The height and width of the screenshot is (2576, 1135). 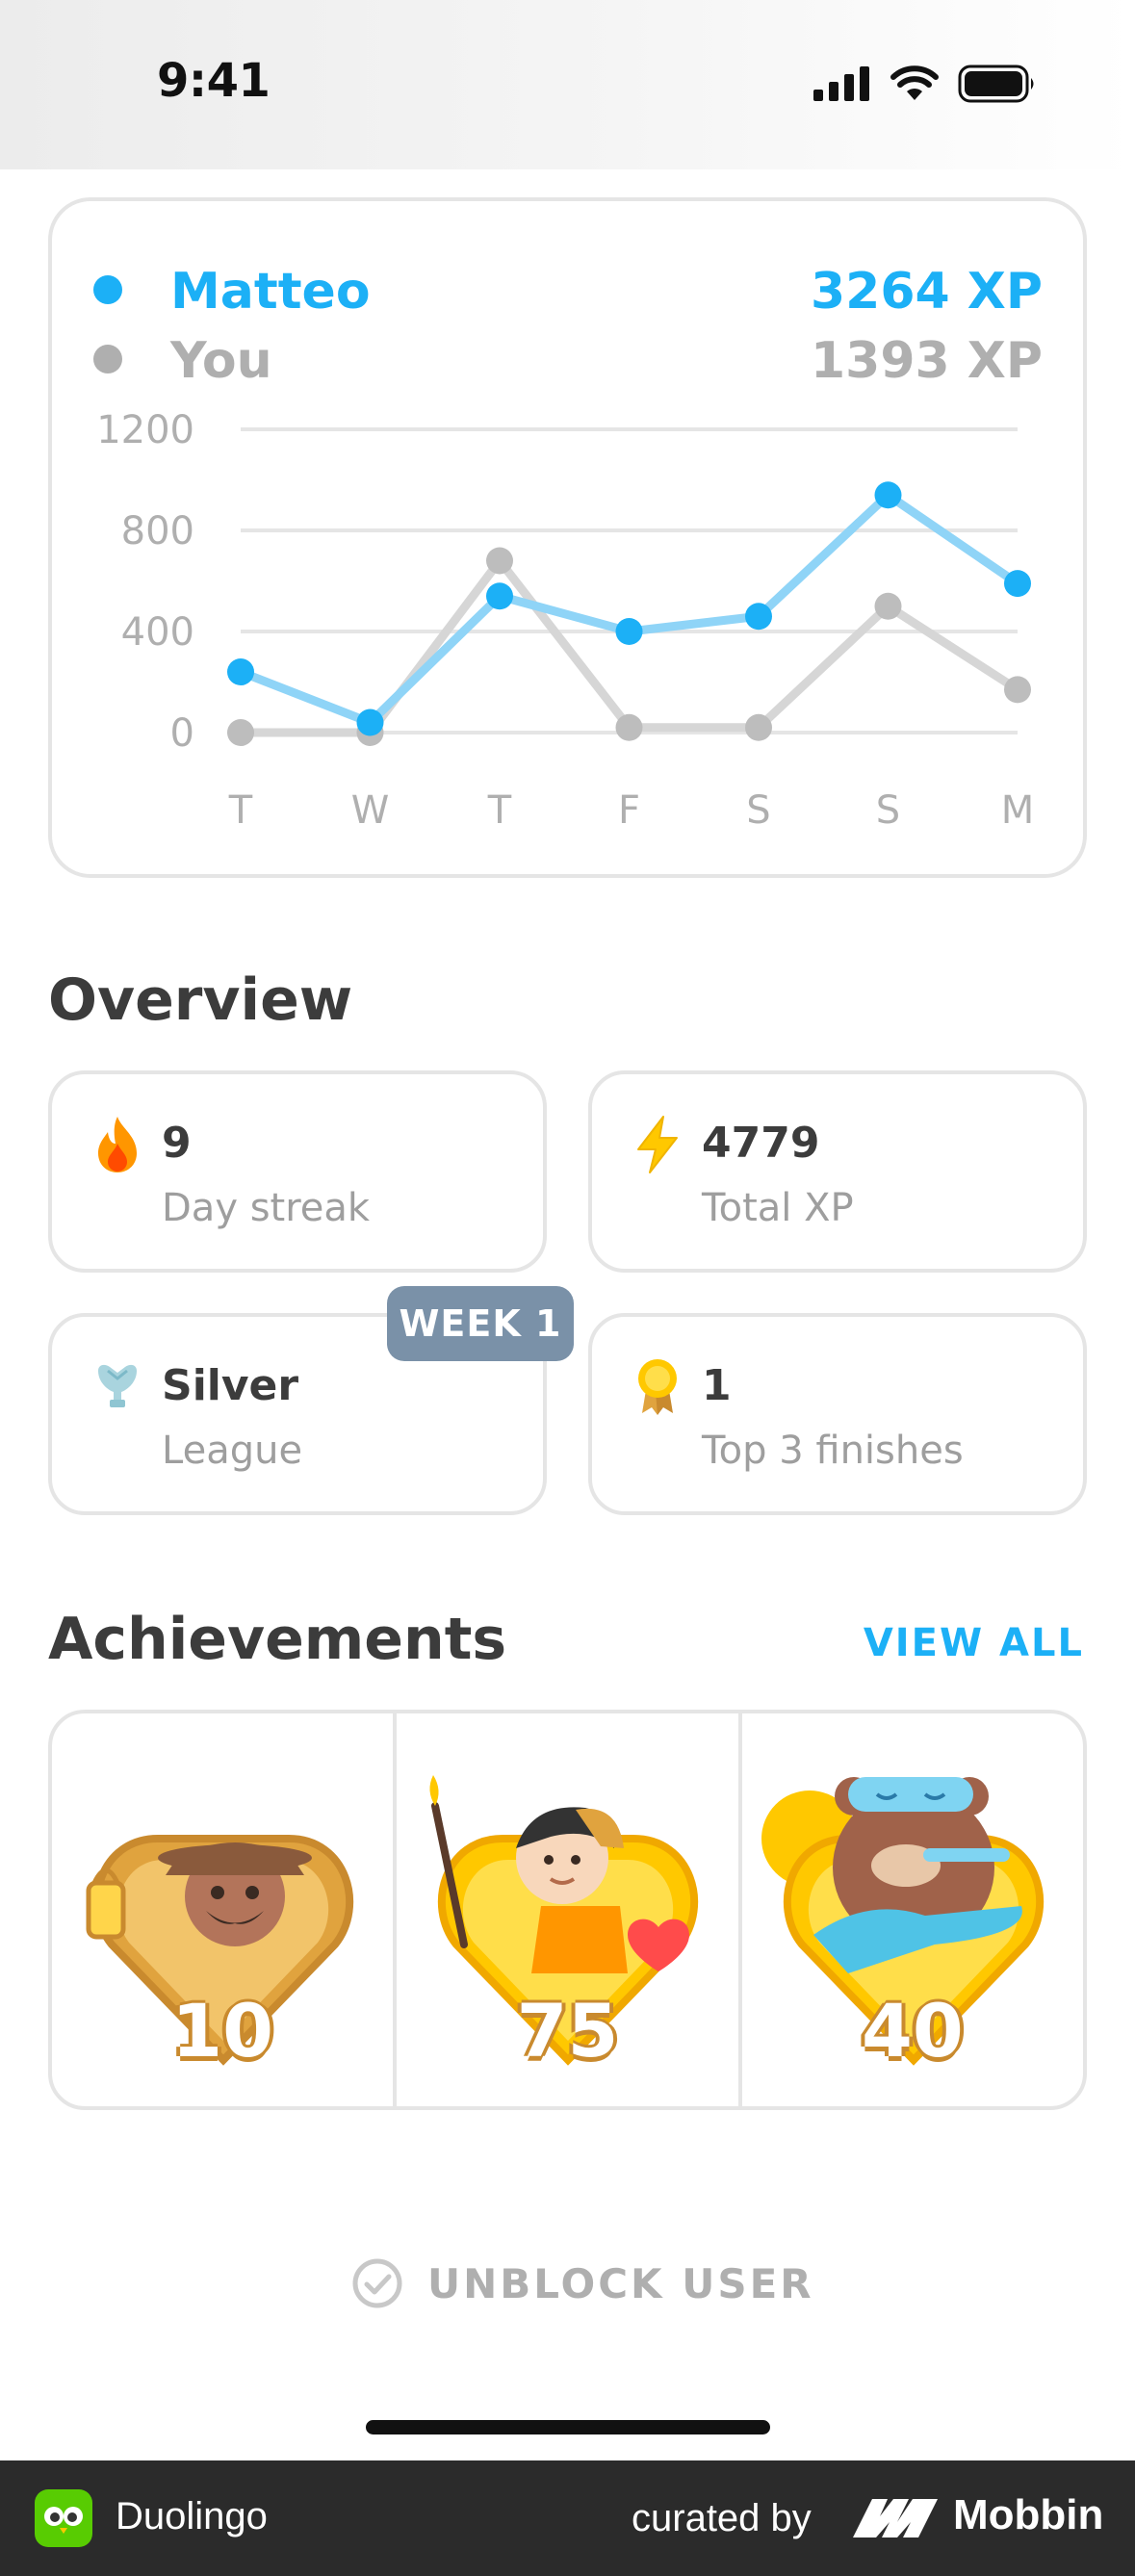 I want to click on y-tick-label: 1200, so click(x=145, y=430).